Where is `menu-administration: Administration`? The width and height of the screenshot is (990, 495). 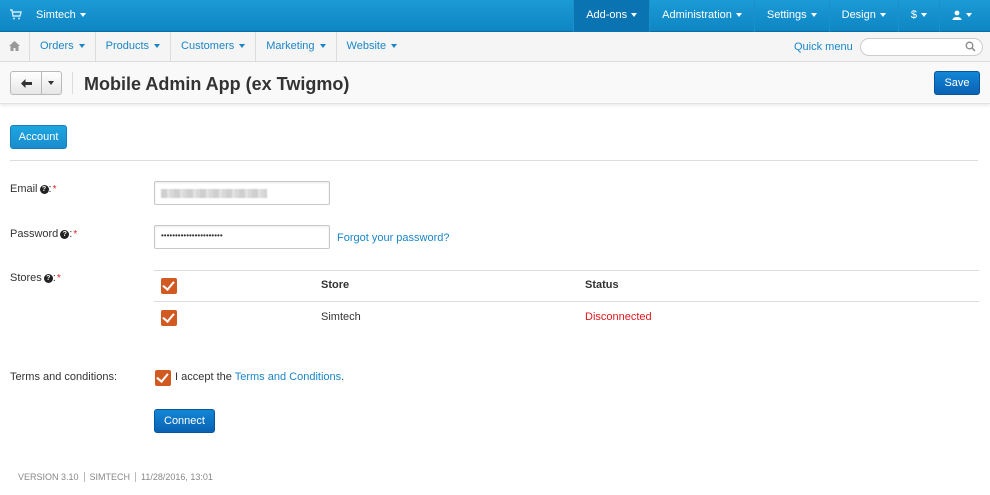
menu-administration: Administration is located at coordinates (701, 16).